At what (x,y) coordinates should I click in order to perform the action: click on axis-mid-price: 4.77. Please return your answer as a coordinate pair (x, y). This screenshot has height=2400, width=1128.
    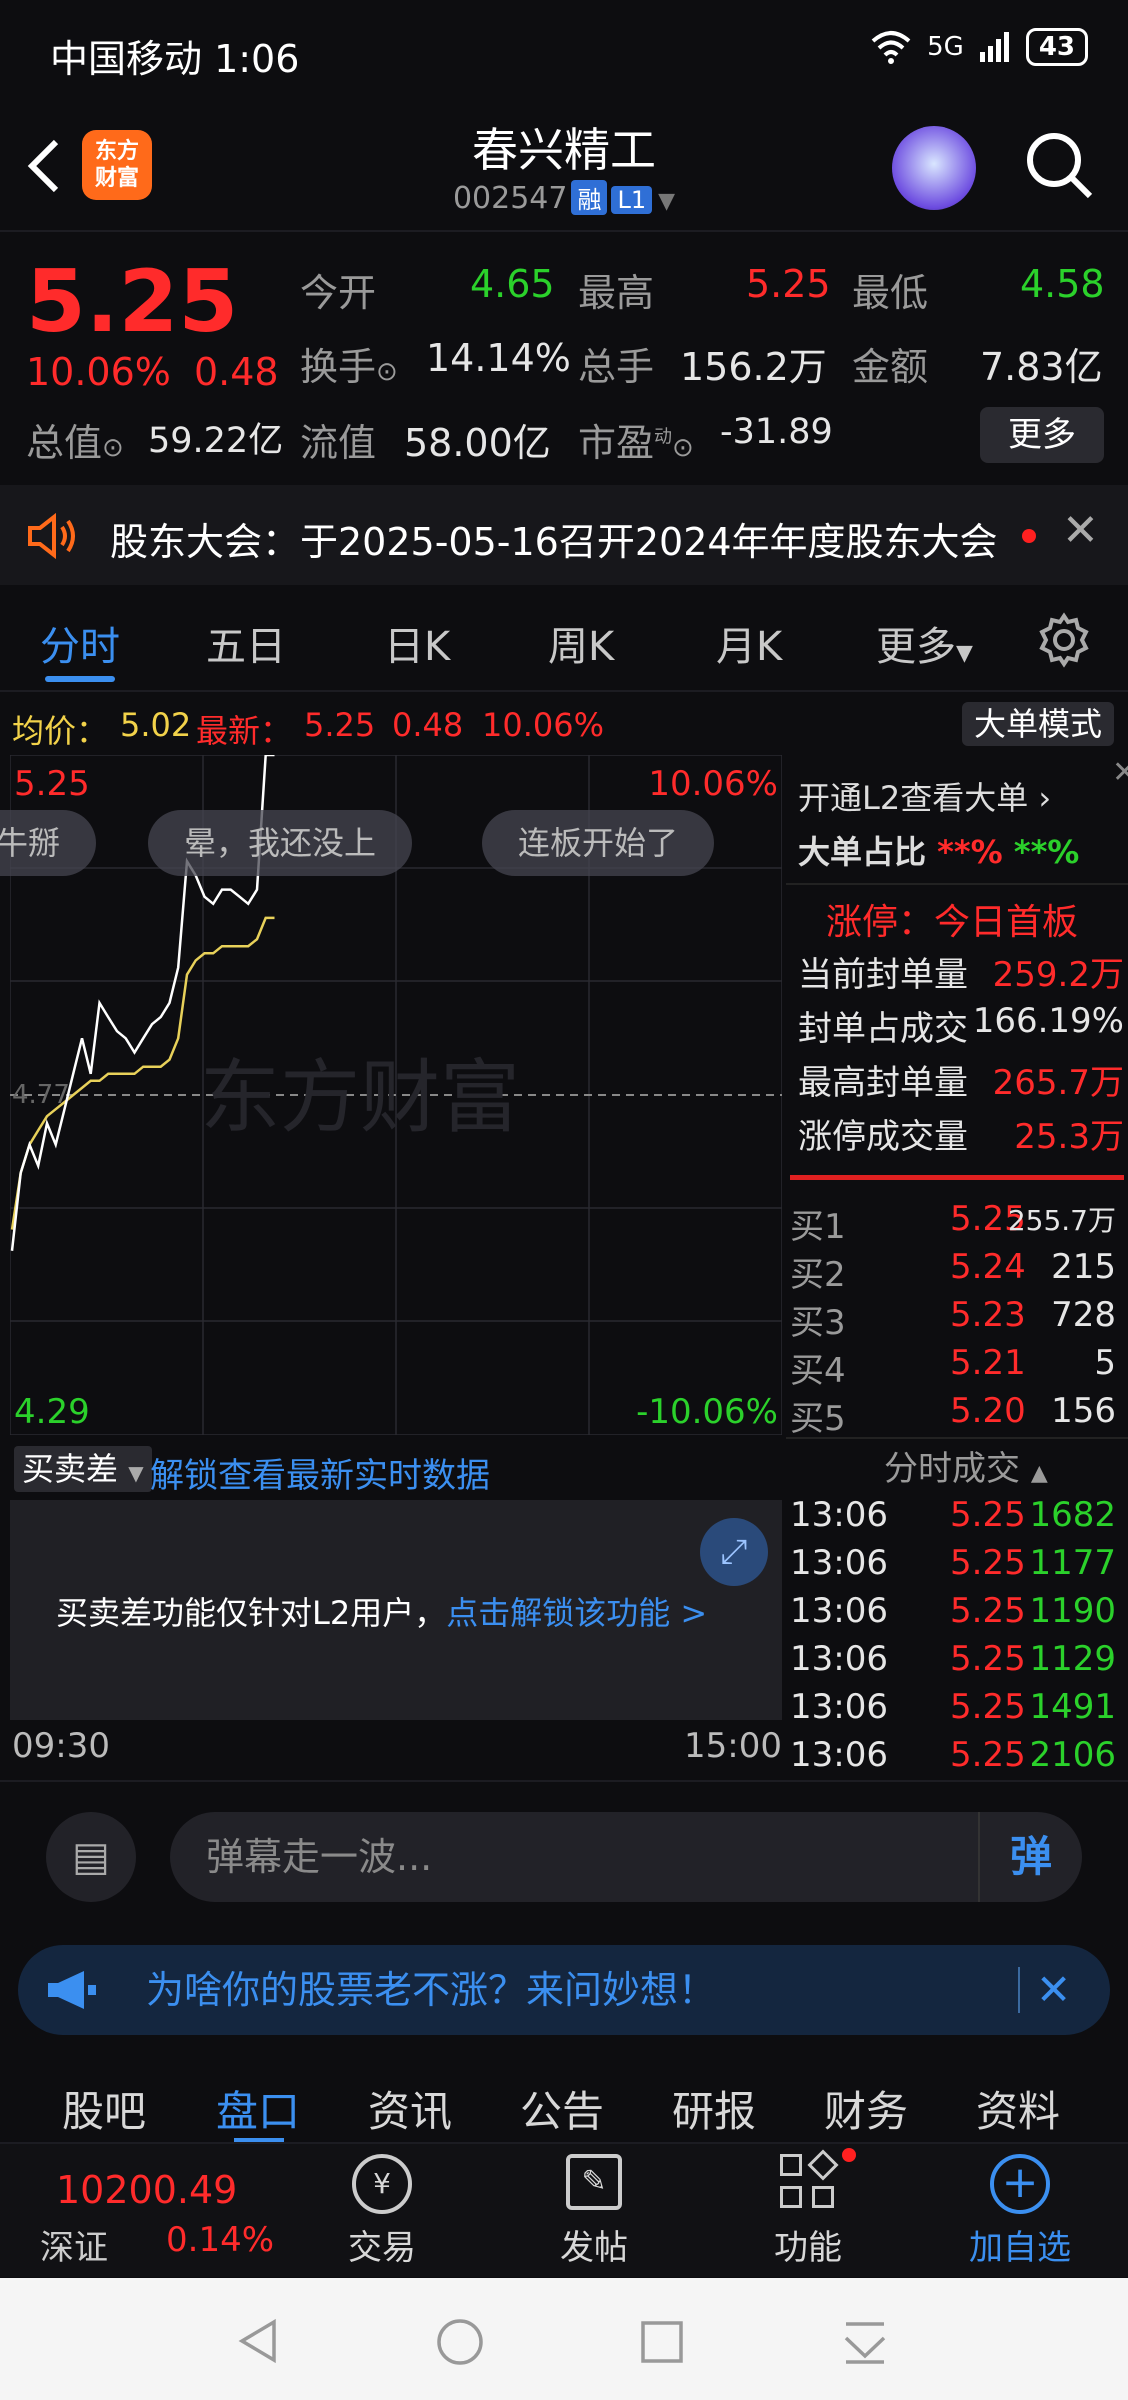
    Looking at the image, I should click on (41, 1095).